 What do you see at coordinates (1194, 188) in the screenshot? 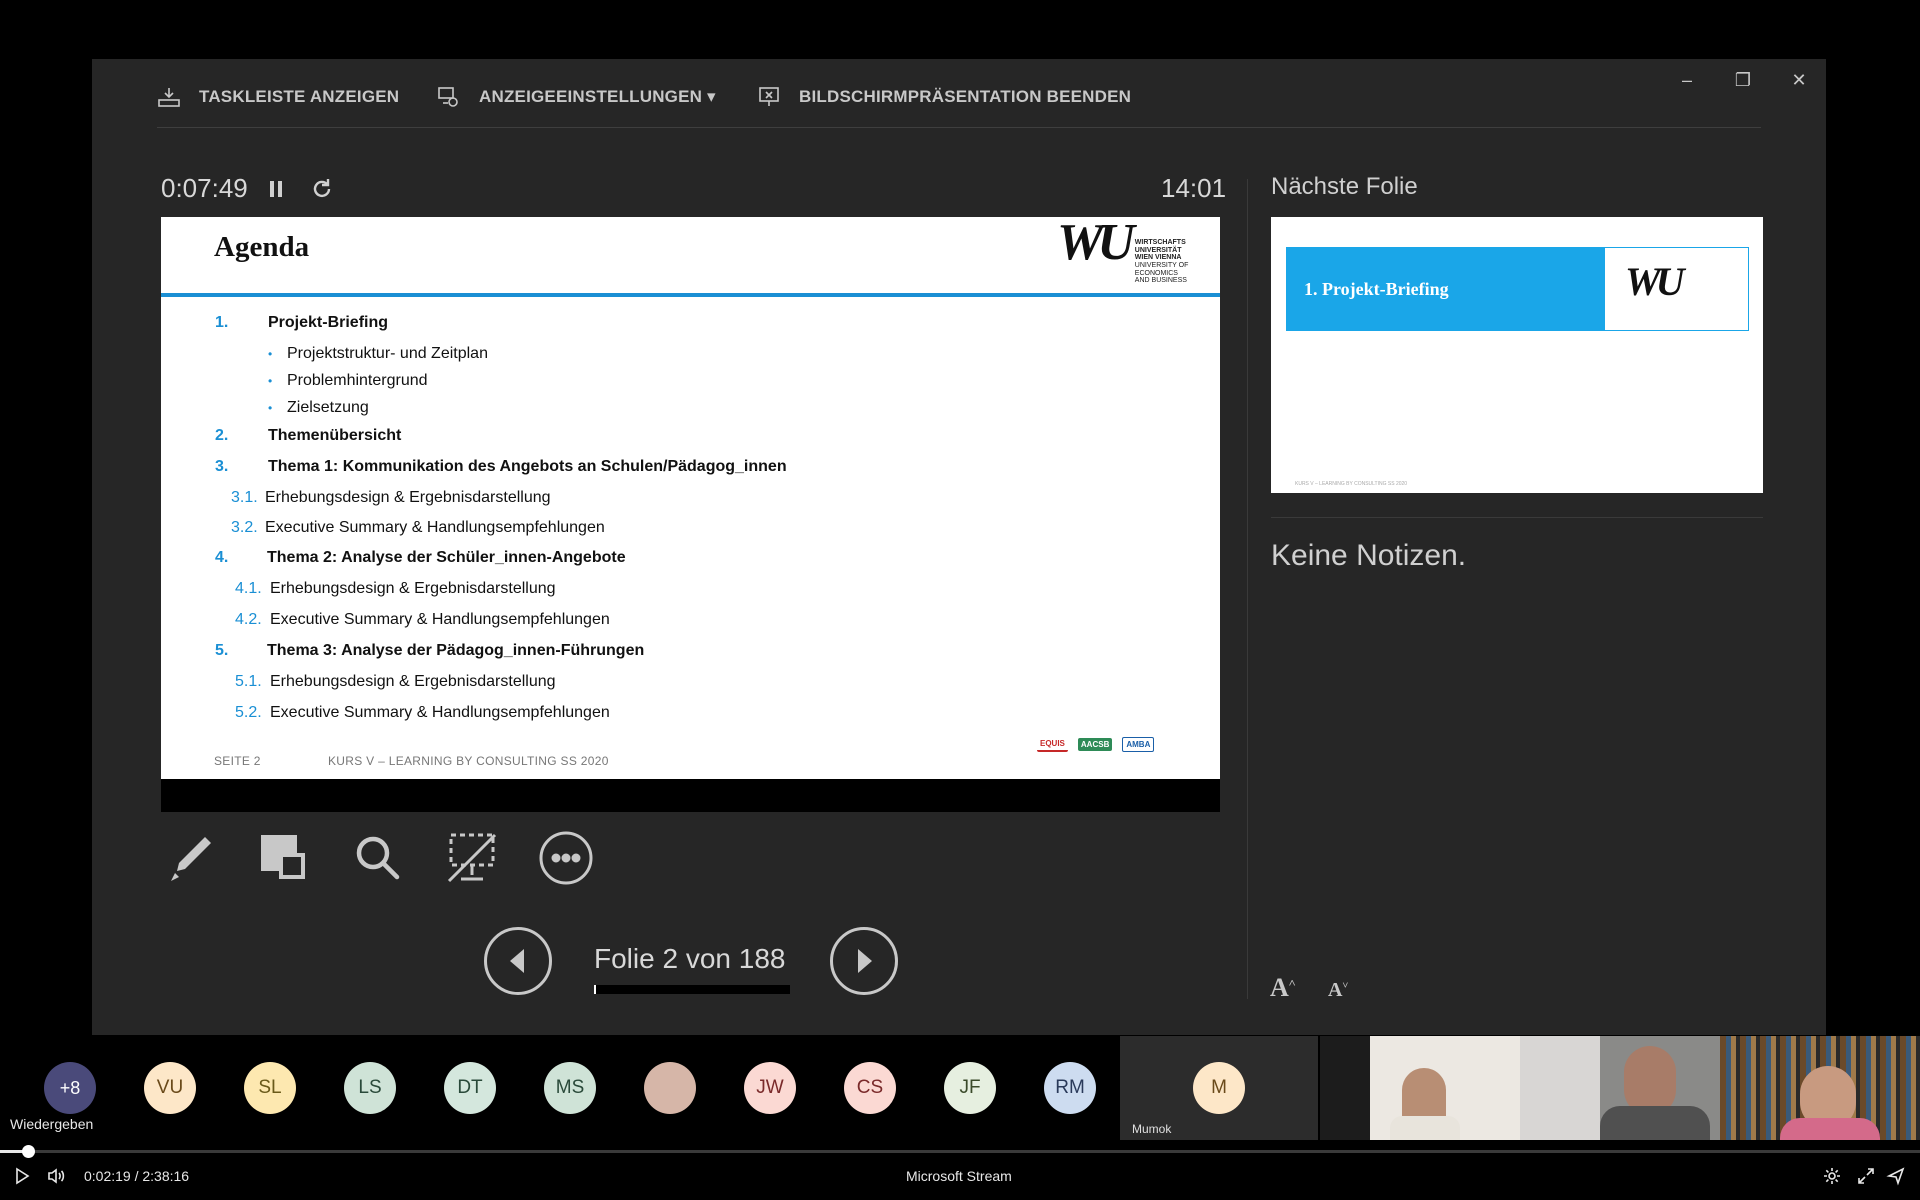
I see `clock: 14:01` at bounding box center [1194, 188].